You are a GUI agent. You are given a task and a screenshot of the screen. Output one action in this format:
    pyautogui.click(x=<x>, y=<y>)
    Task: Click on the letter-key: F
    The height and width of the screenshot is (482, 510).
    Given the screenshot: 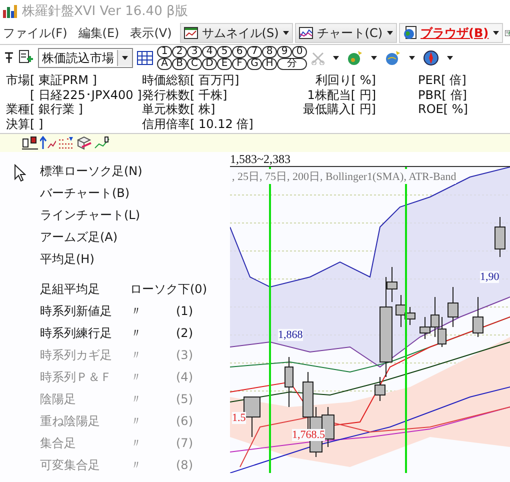 What is the action you would take?
    pyautogui.click(x=239, y=64)
    